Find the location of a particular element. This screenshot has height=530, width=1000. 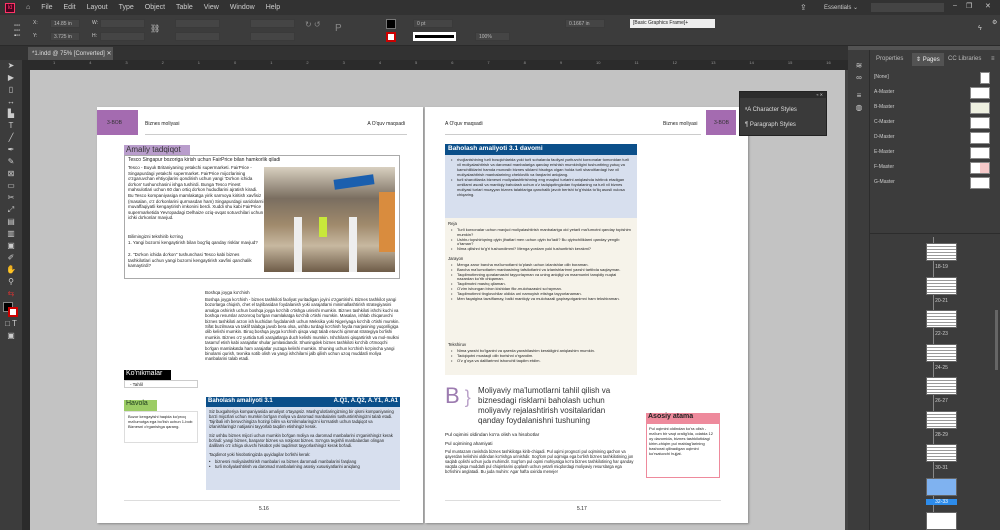

x-field: 14.85 in is located at coordinates (65, 23).